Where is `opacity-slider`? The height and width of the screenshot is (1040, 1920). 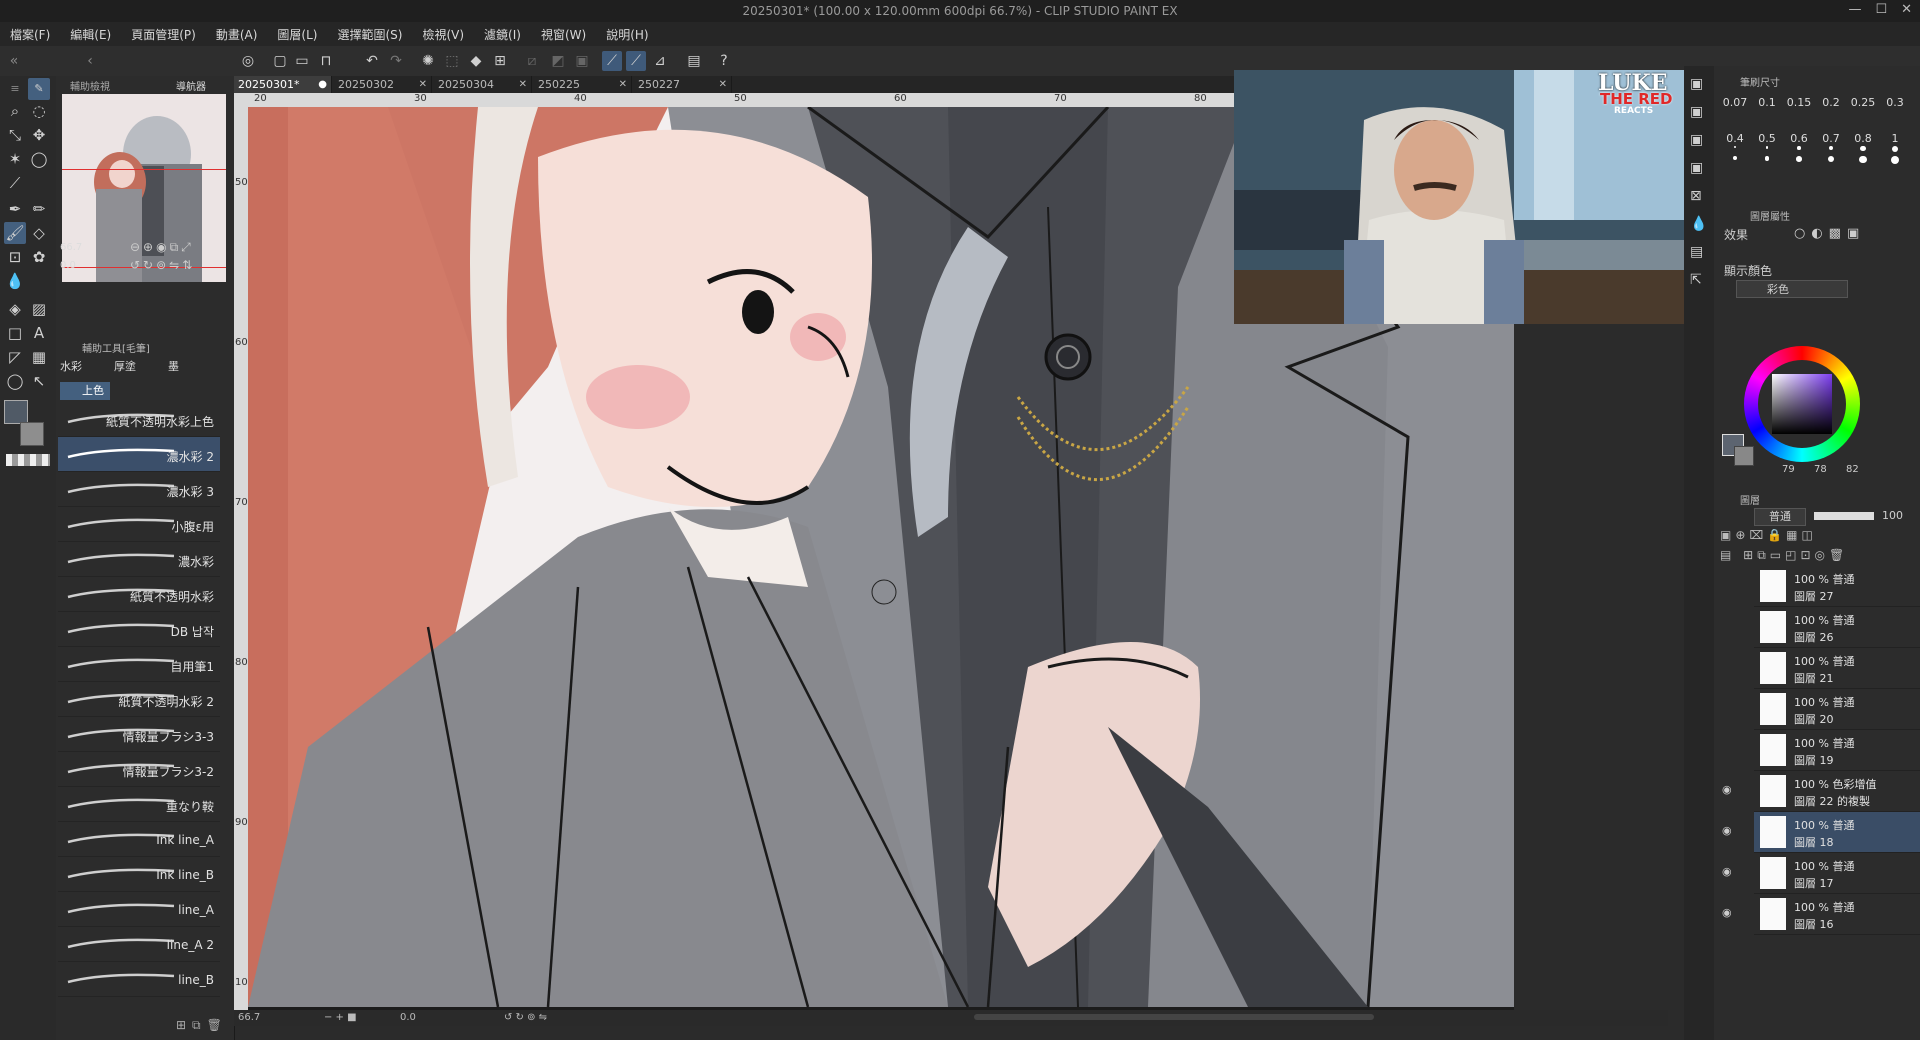 opacity-slider is located at coordinates (1844, 516).